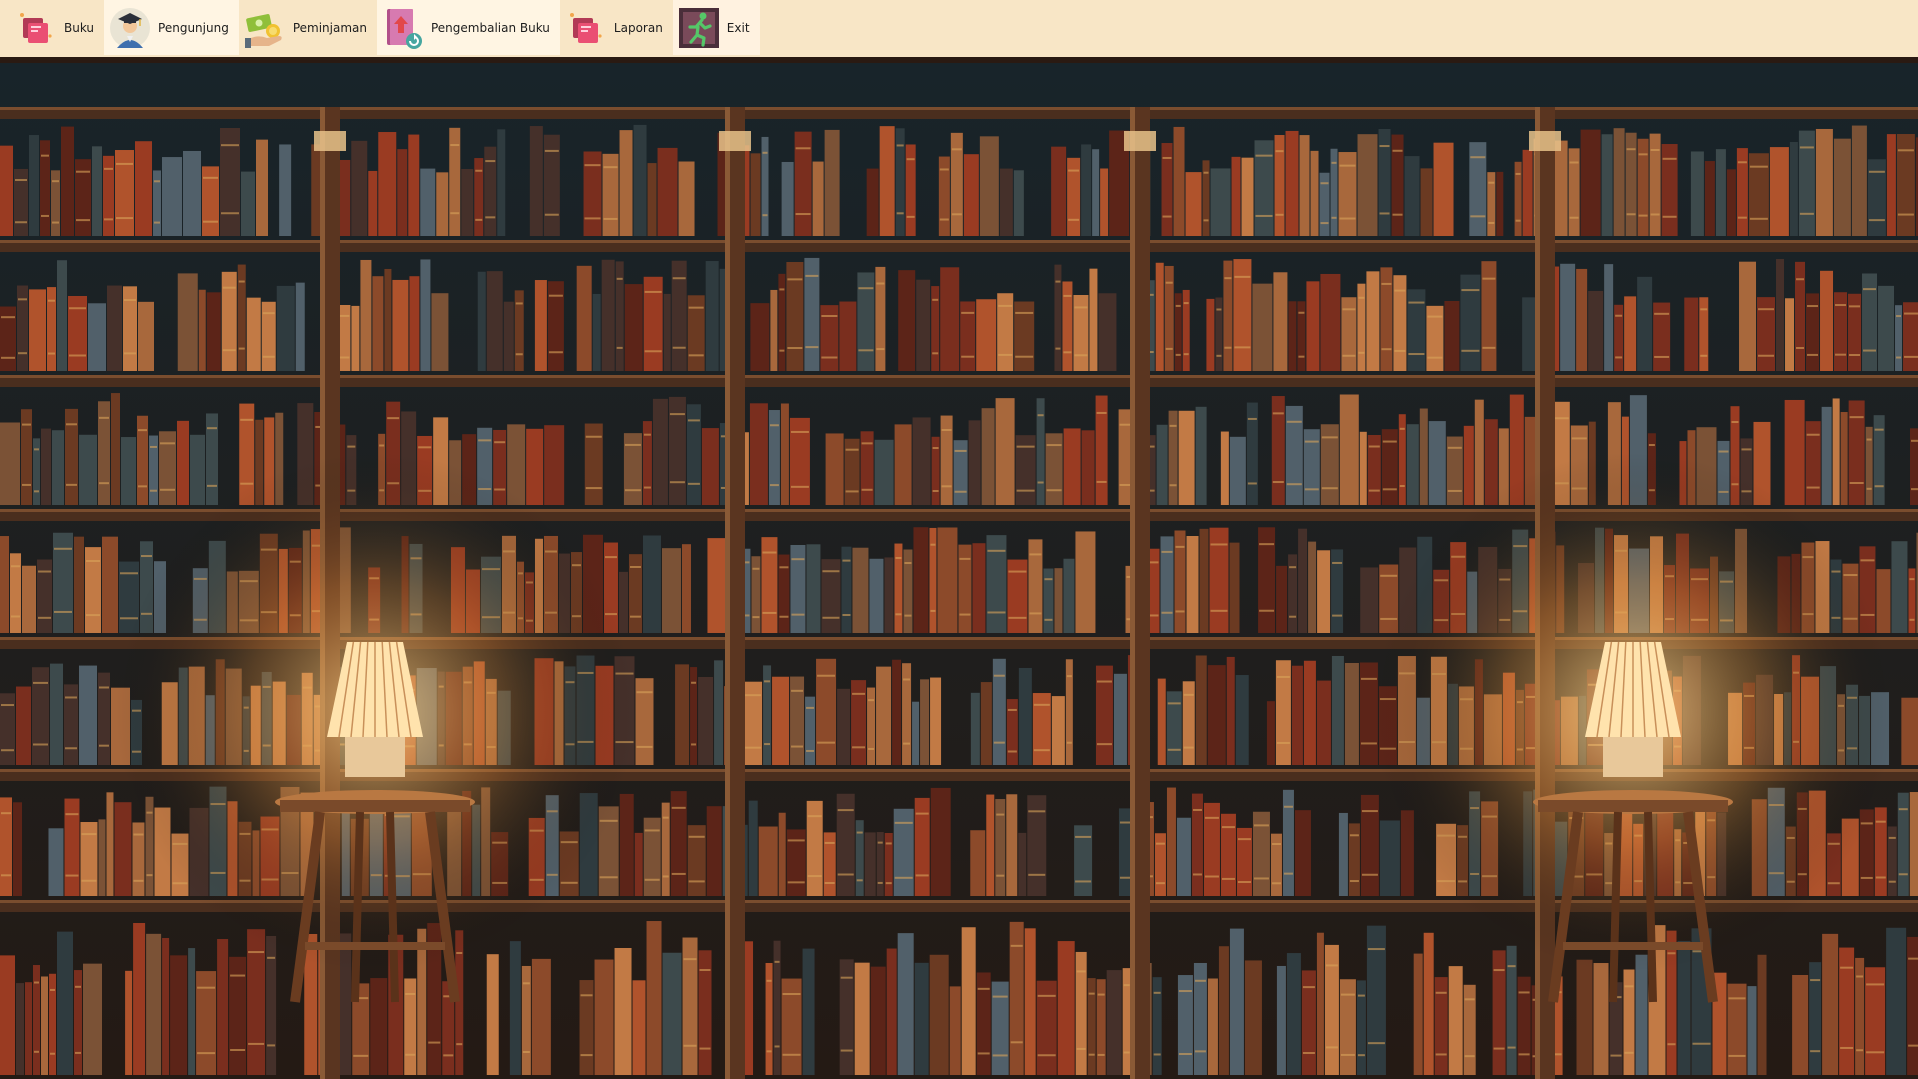 The image size is (1918, 1079). What do you see at coordinates (716, 27) in the screenshot?
I see `toolbar-button-exit: Exit` at bounding box center [716, 27].